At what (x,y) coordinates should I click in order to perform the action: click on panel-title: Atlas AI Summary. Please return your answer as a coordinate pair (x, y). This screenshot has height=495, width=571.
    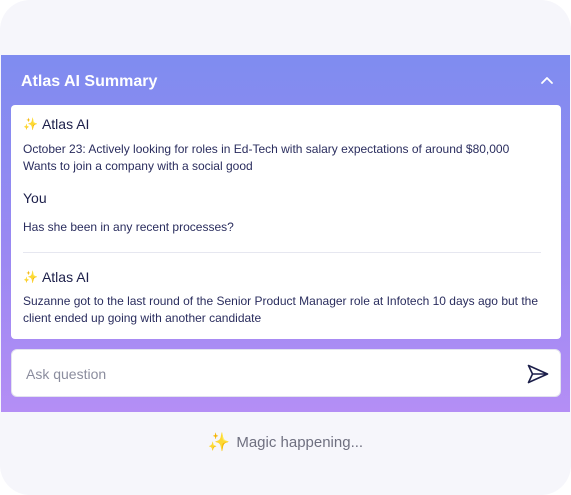
    Looking at the image, I should click on (89, 81).